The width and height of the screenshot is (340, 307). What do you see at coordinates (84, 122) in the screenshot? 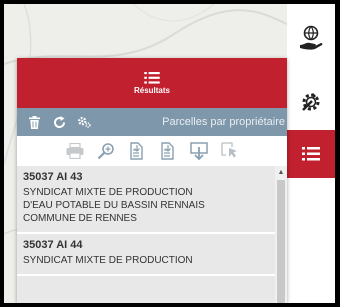
I see `settings-icon` at bounding box center [84, 122].